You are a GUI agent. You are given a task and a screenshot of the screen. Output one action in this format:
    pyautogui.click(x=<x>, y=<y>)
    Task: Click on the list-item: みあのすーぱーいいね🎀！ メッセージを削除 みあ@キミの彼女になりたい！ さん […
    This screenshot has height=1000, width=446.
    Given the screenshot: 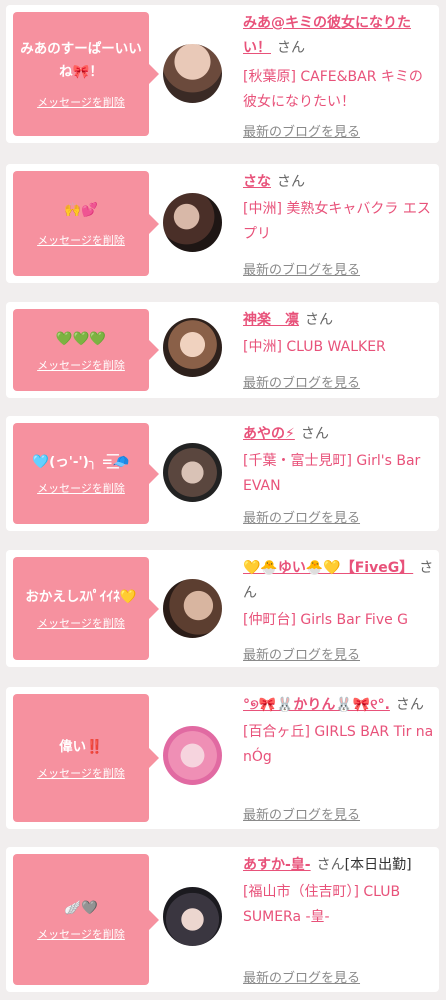 What is the action you would take?
    pyautogui.click(x=222, y=74)
    